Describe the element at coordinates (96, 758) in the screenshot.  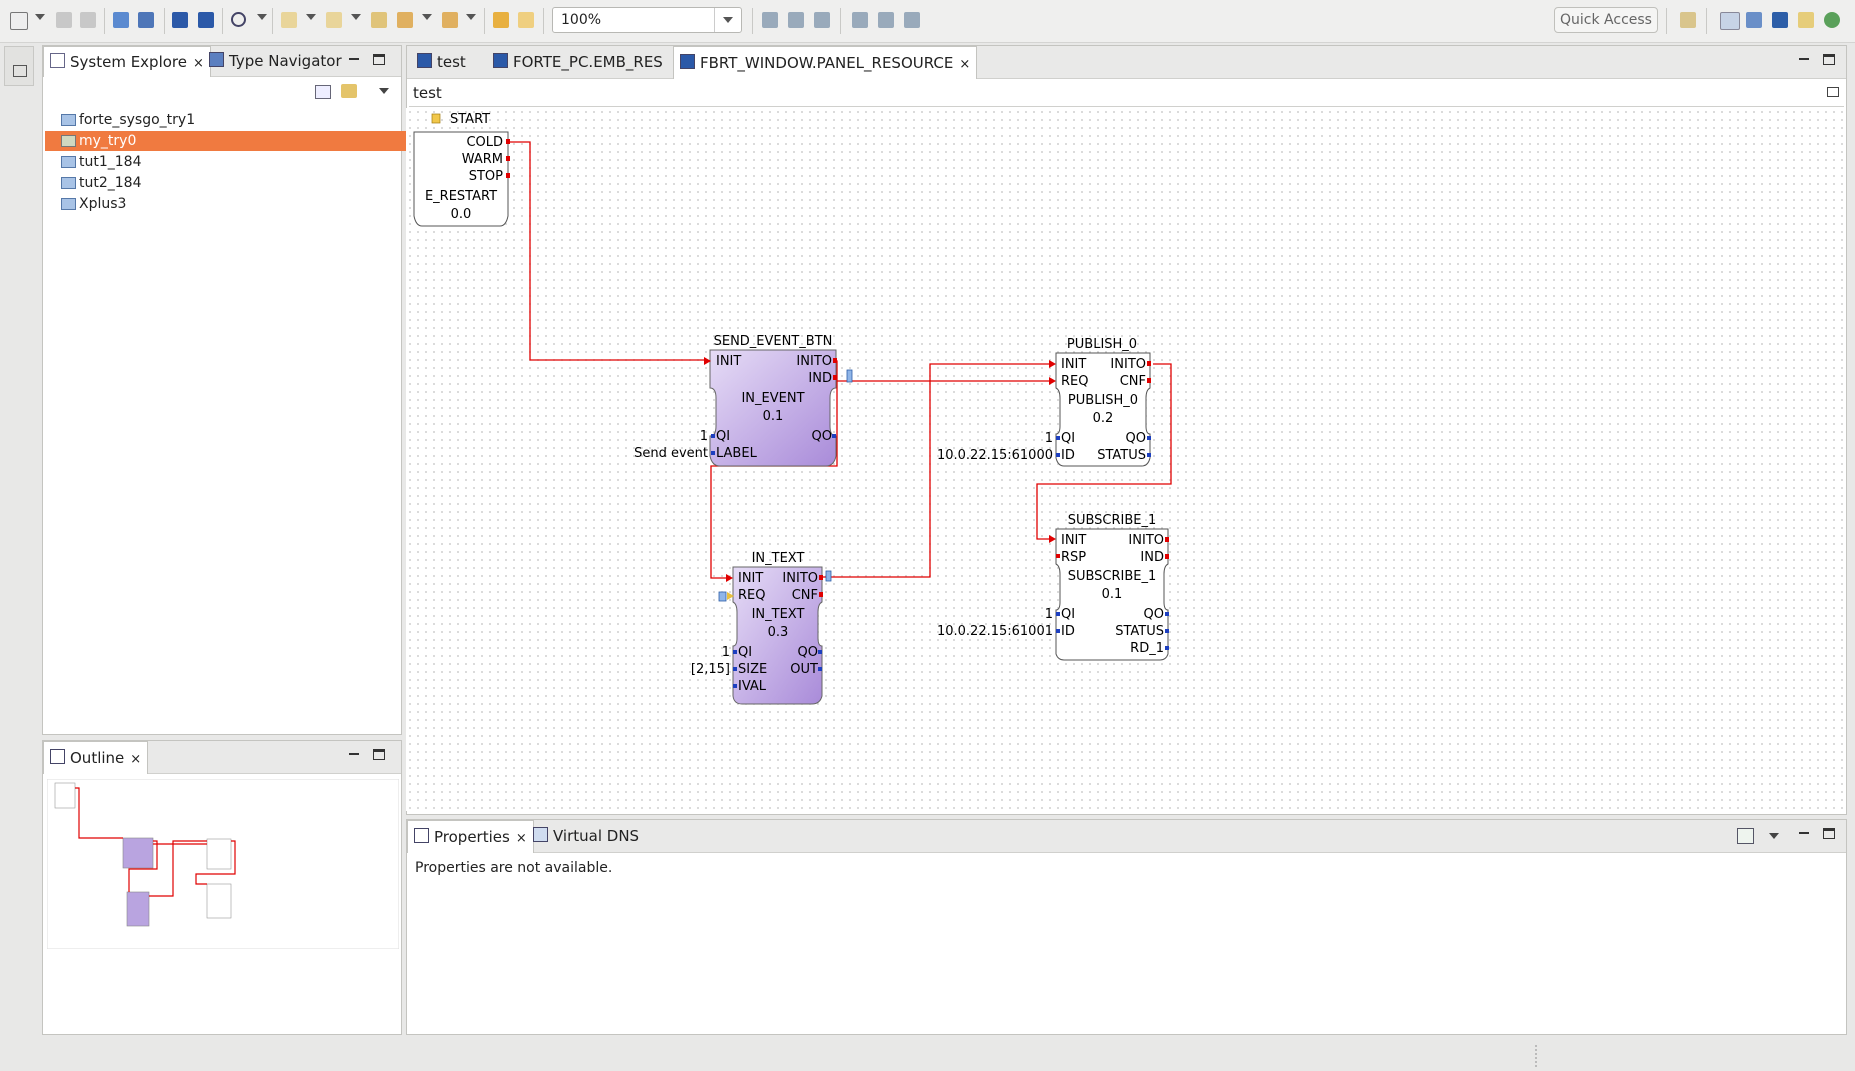
I see `tab-outline: Outline ×` at that location.